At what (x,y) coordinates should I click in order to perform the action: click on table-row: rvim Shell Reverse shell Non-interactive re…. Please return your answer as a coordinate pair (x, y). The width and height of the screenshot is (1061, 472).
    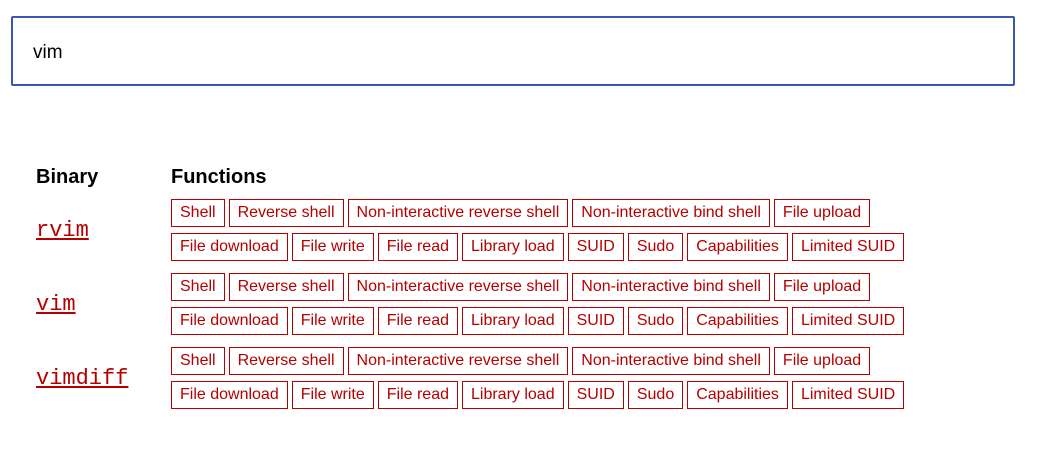
    Looking at the image, I should click on (476, 236).